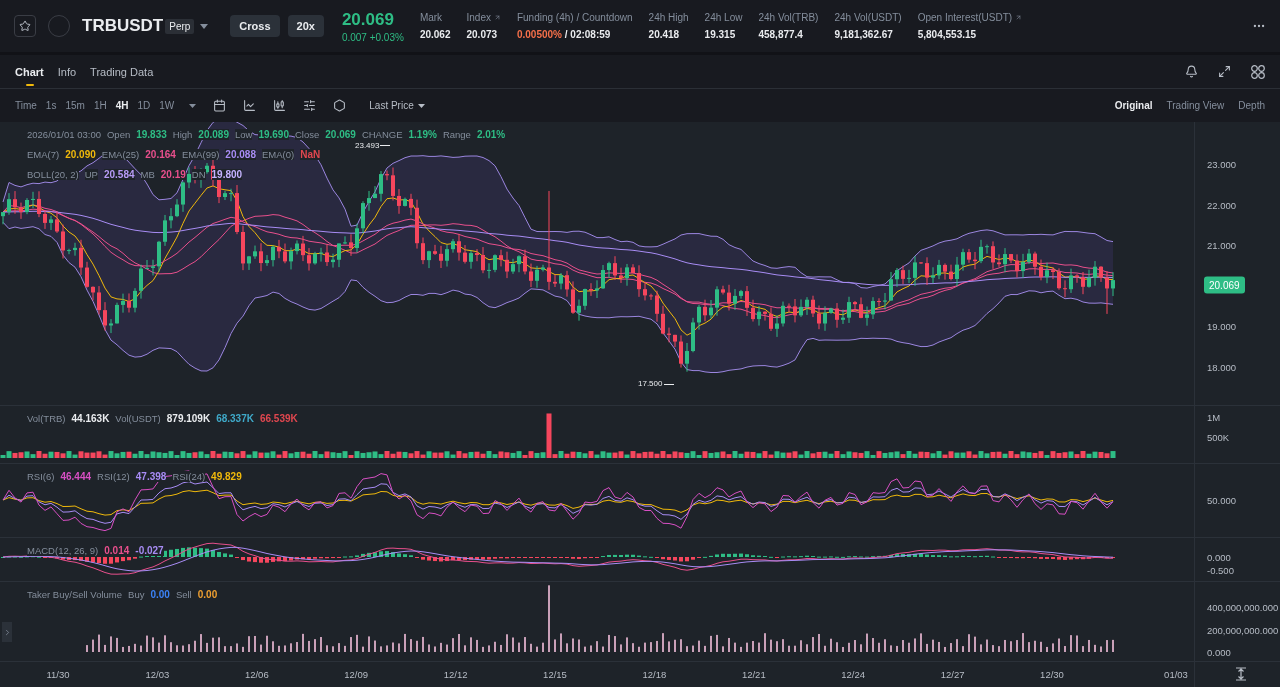  Describe the element at coordinates (1241, 674) in the screenshot. I see `scale-reset-icon` at that location.